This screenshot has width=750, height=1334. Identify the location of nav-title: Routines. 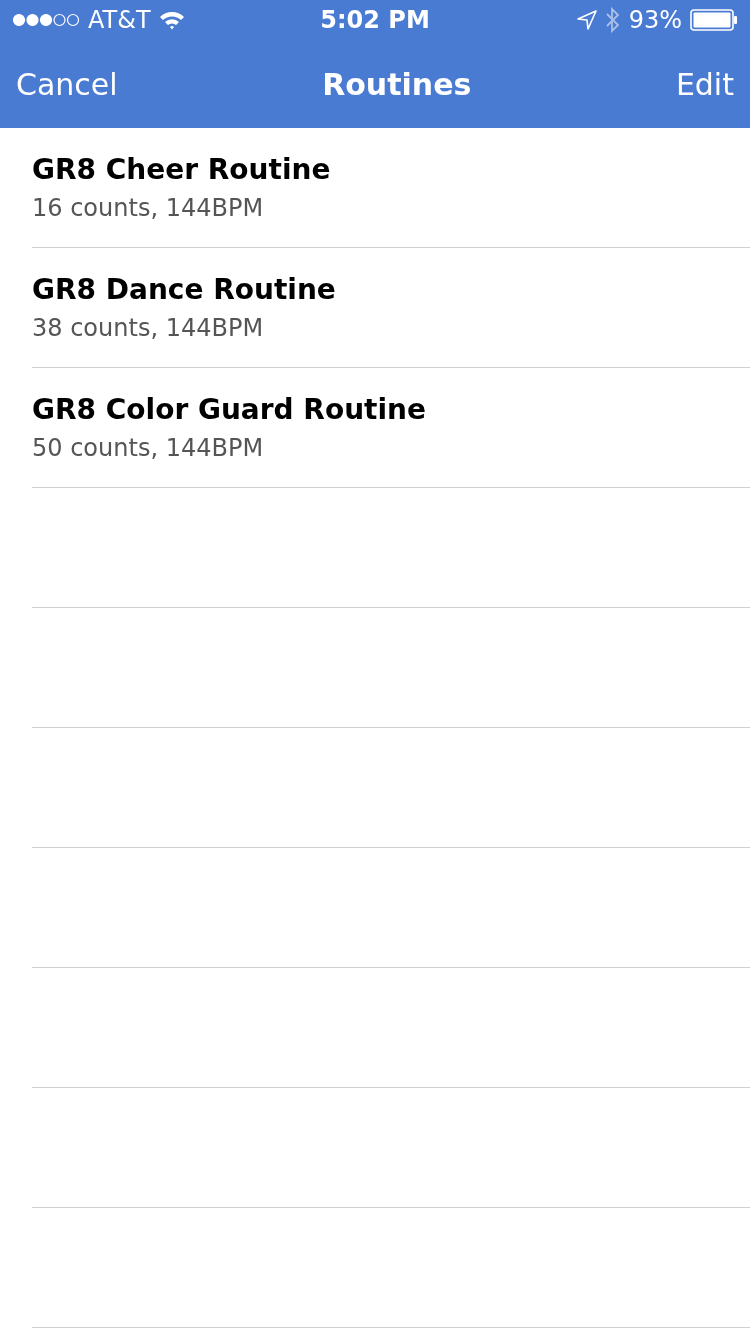
(397, 84).